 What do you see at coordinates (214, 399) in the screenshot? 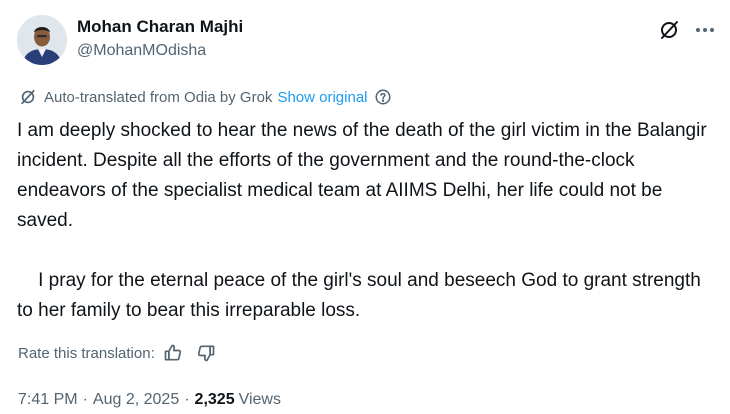
I see `views-count: 2,325` at bounding box center [214, 399].